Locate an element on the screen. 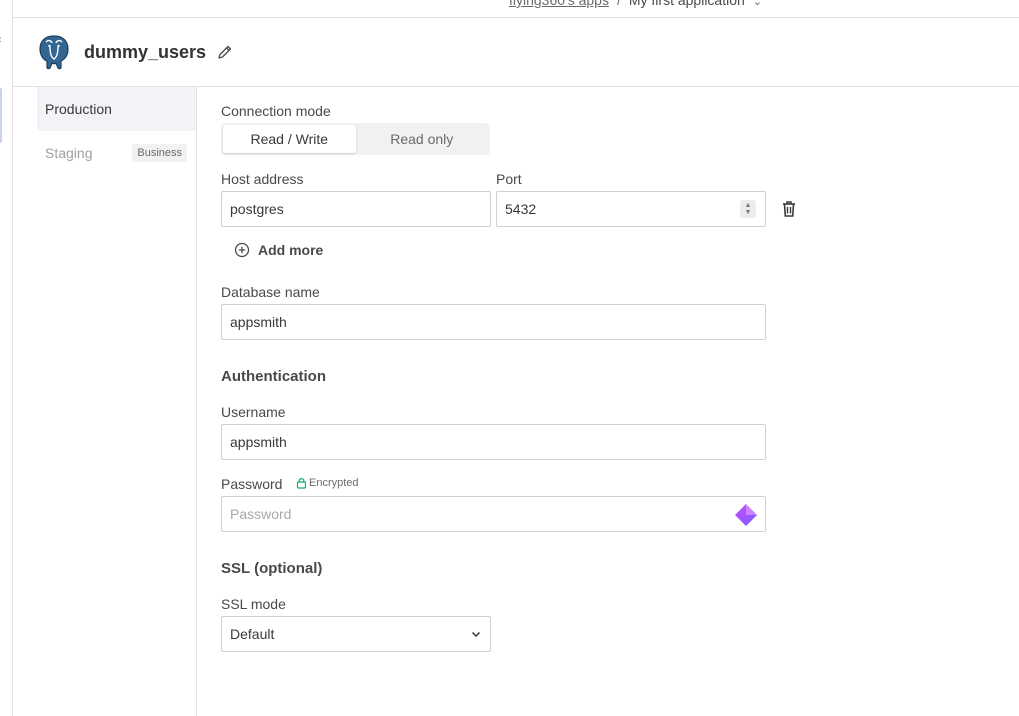 This screenshot has width=1019, height=716. database-name-label: Database name is located at coordinates (270, 292).